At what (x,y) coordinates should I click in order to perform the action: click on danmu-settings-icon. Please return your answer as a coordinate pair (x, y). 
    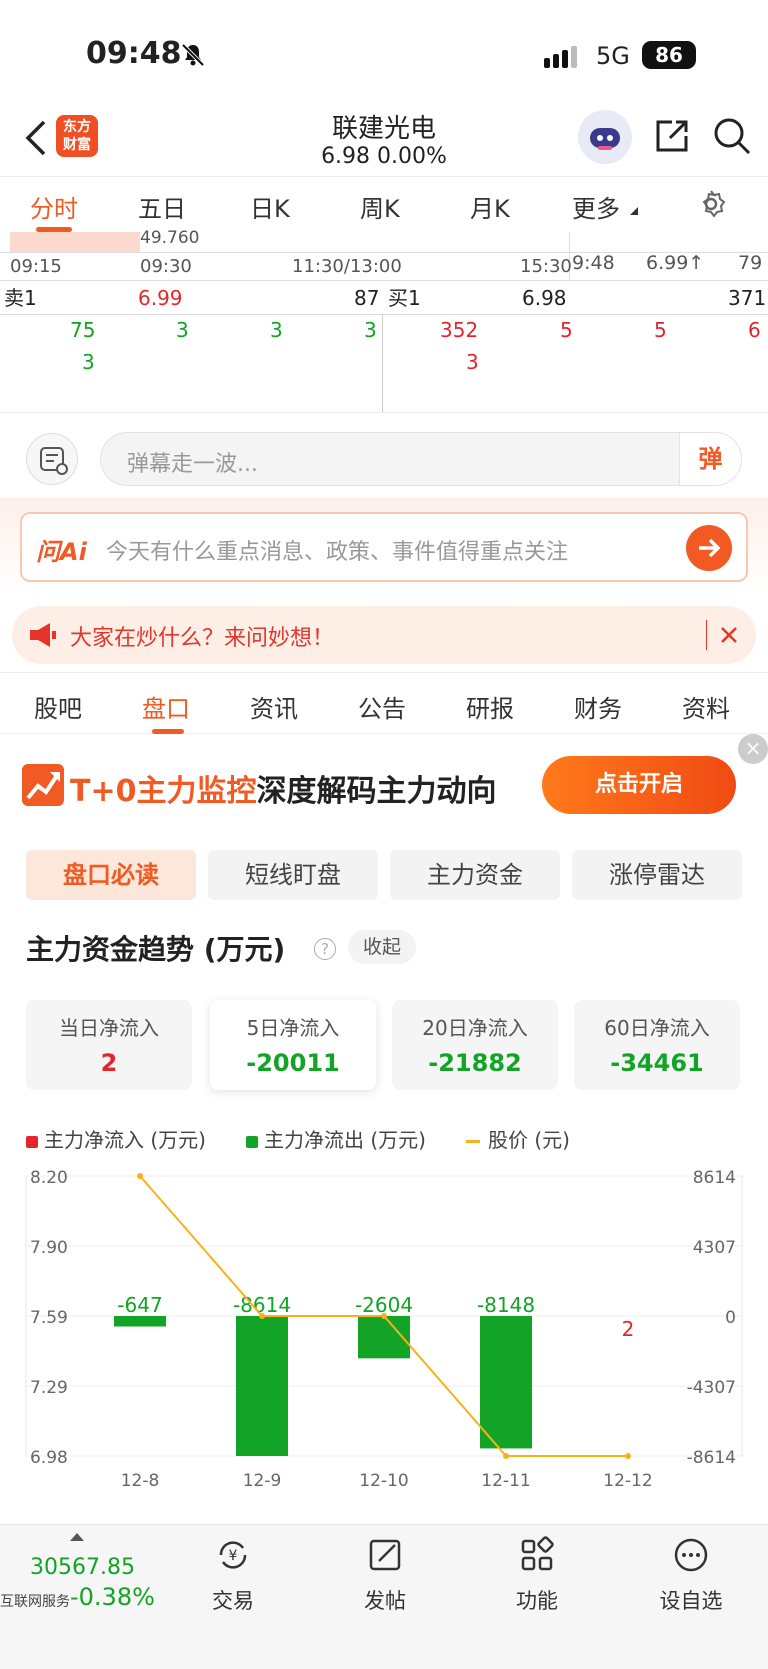
    Looking at the image, I should click on (54, 461).